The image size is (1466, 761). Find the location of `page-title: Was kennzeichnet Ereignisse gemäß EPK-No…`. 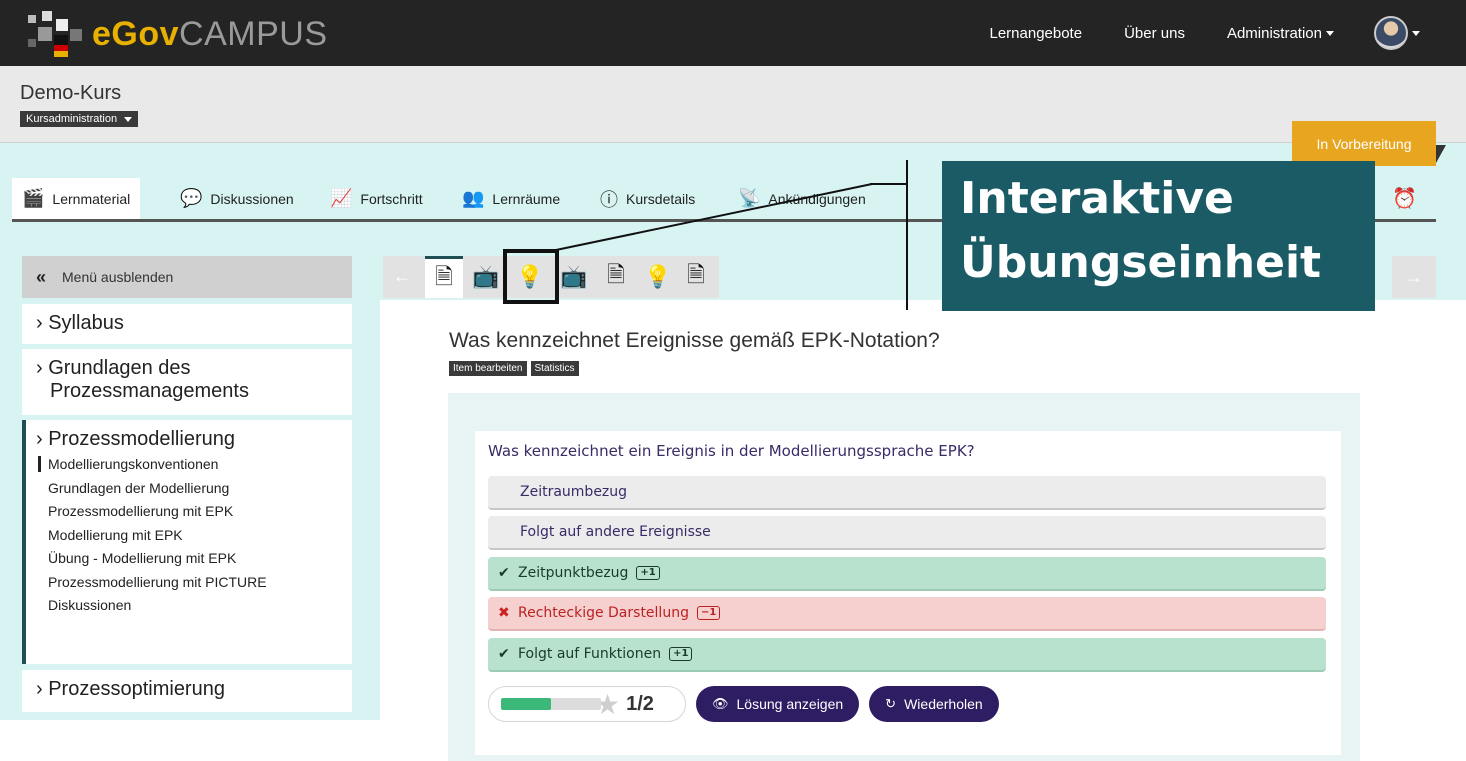

page-title: Was kennzeichnet Ereignisse gemäß EPK-No… is located at coordinates (694, 340).